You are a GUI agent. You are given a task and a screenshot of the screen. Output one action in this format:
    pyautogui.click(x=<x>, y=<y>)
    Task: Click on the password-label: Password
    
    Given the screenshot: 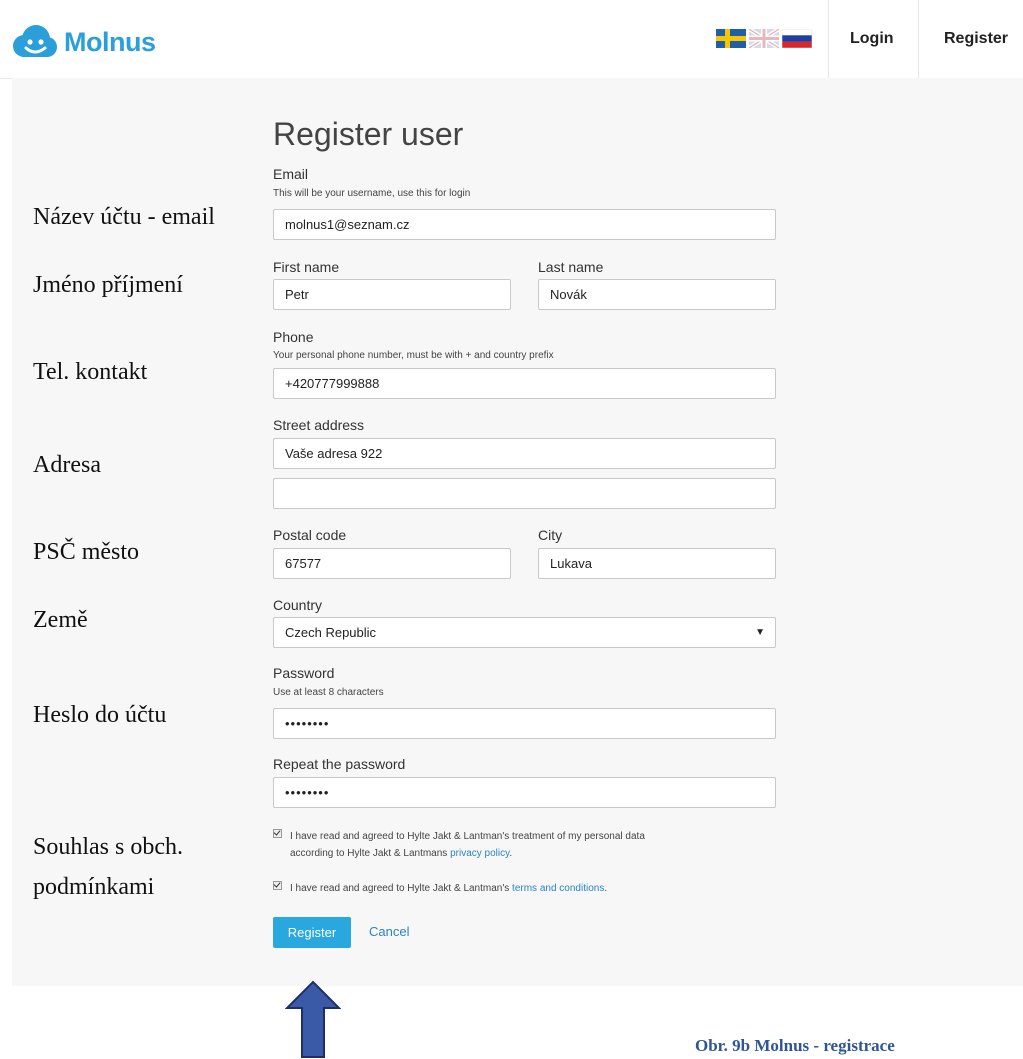 What is the action you would take?
    pyautogui.click(x=304, y=673)
    